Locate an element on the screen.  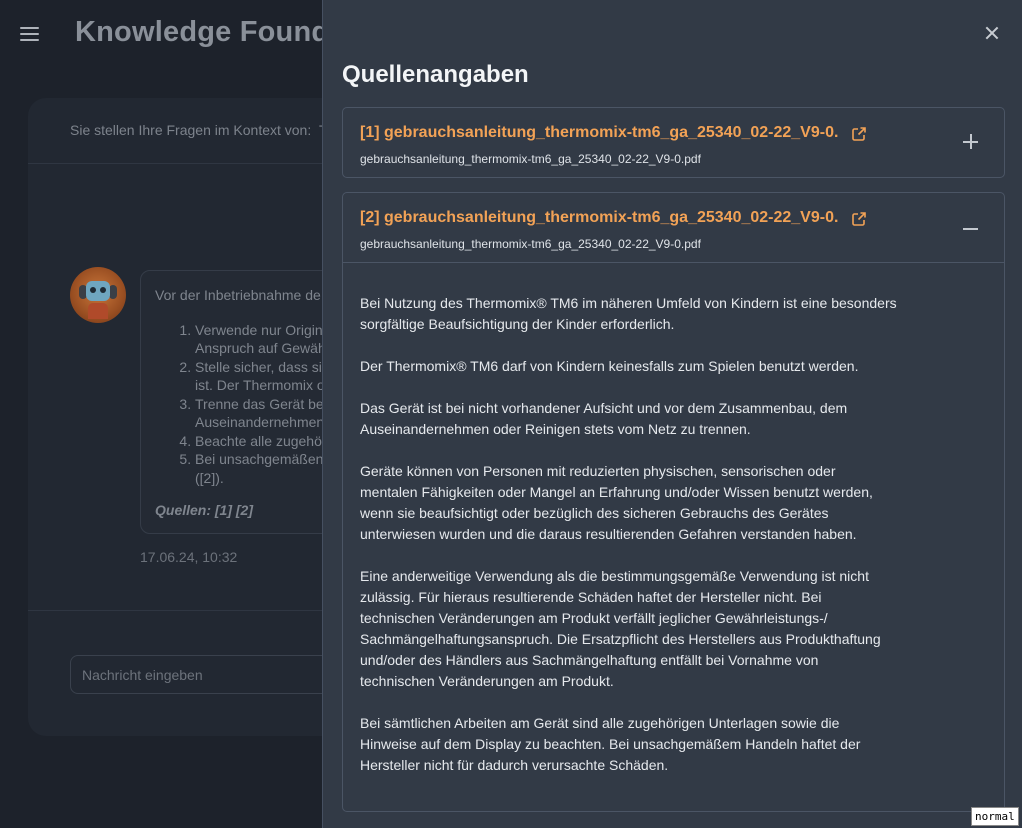
expand-plus-icon is located at coordinates (971, 142).